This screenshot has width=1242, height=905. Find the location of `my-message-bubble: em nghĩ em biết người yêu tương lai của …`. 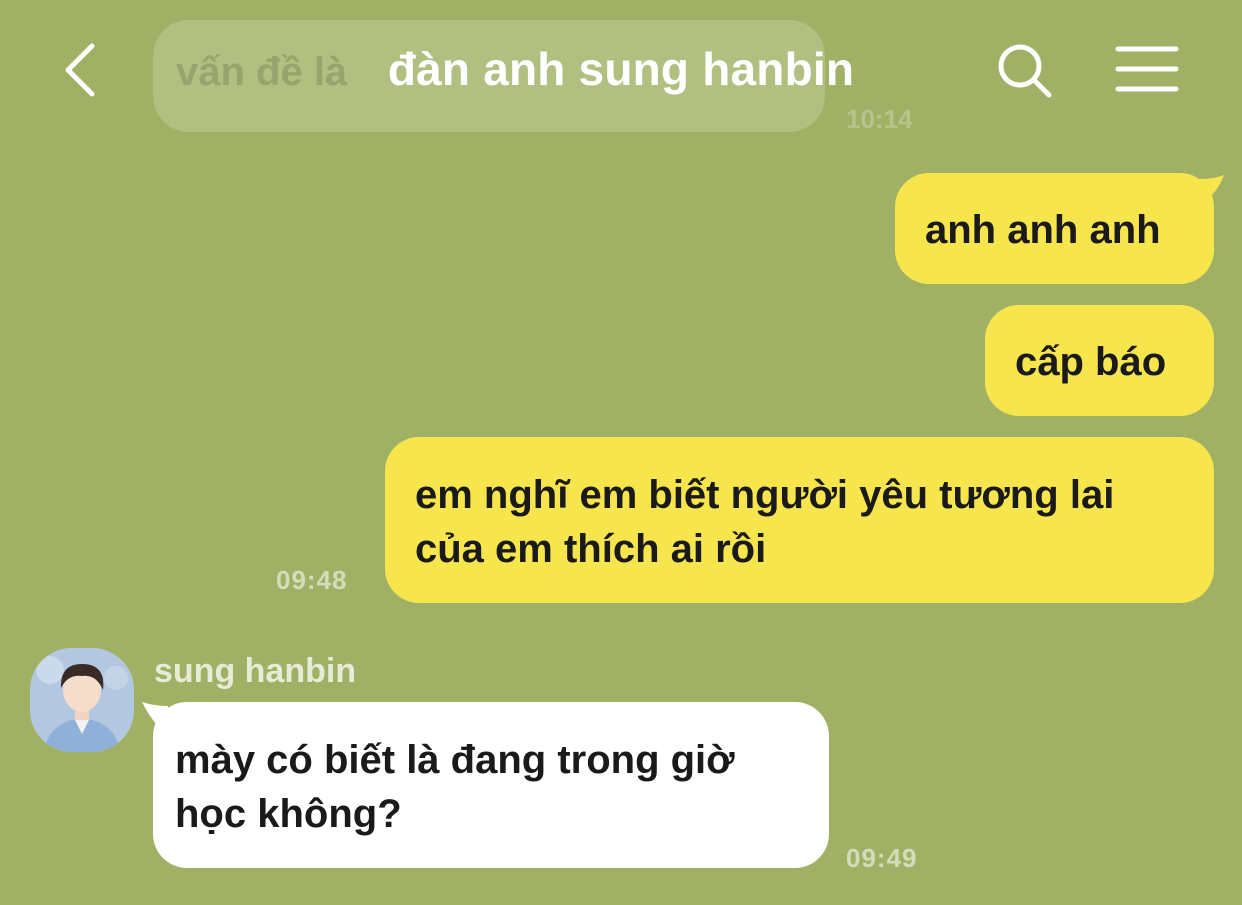

my-message-bubble: em nghĩ em biết người yêu tương lai của … is located at coordinates (799, 520).